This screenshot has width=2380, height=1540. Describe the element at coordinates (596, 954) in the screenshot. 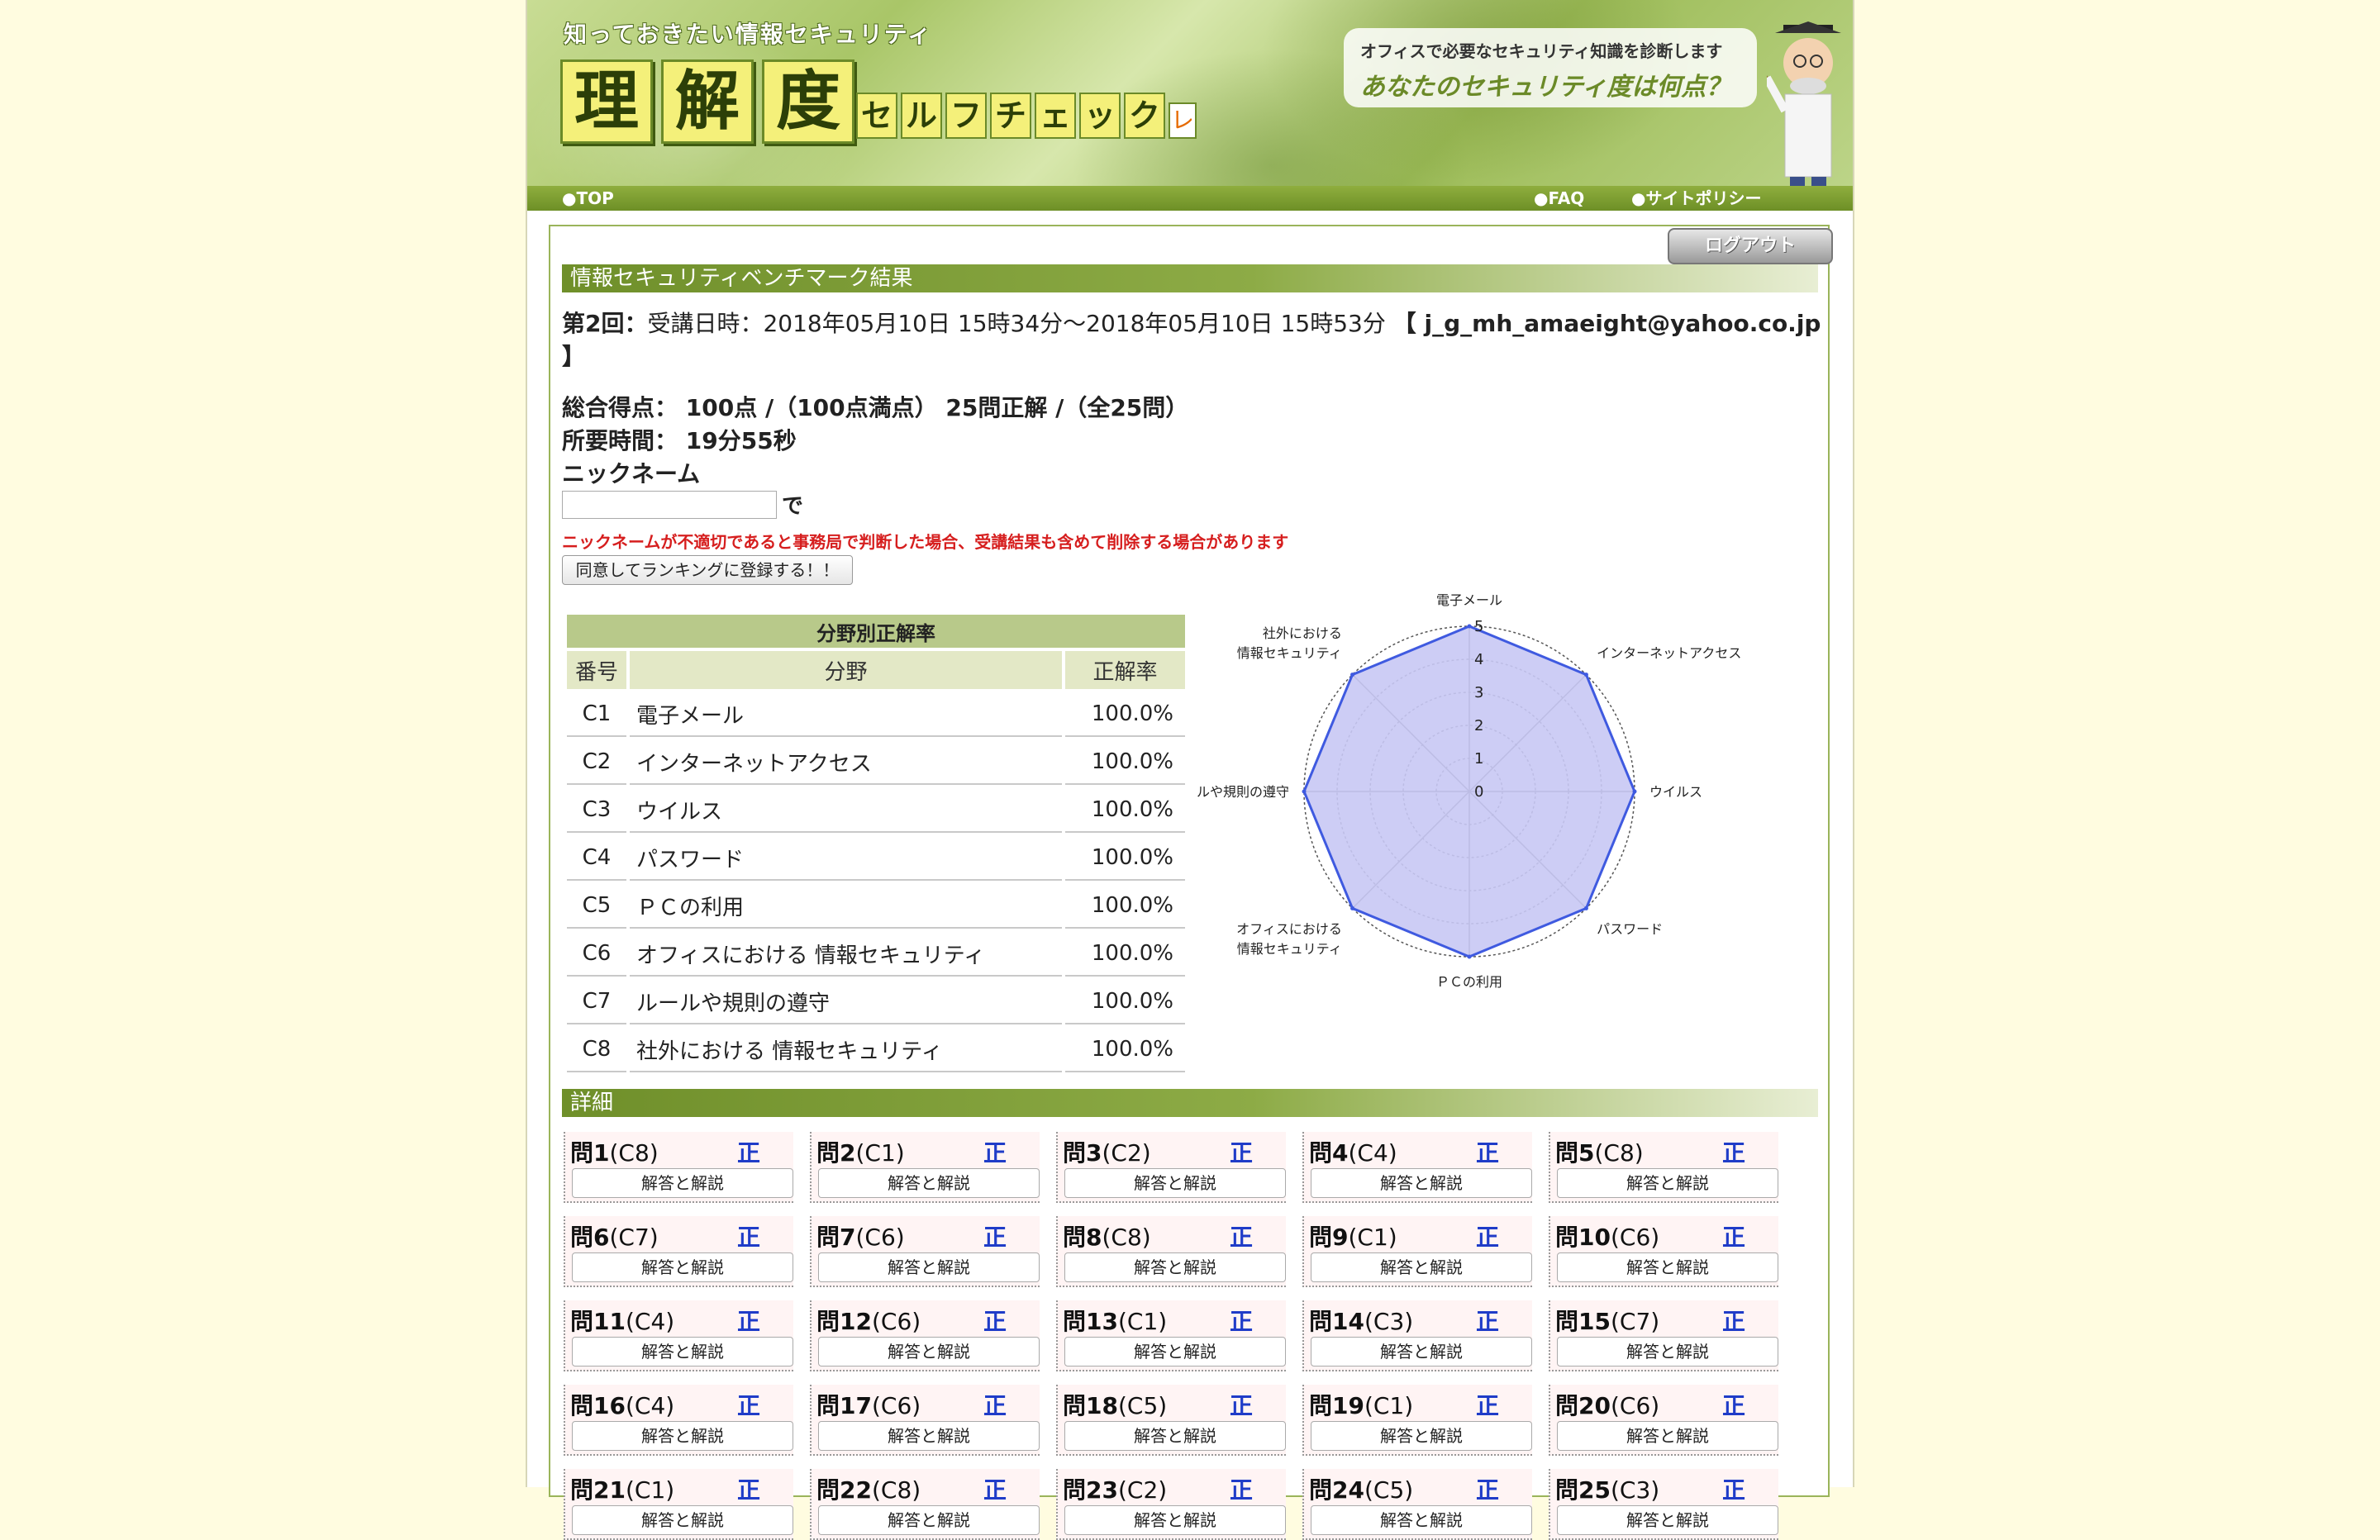

I see `cell-number: C6` at that location.